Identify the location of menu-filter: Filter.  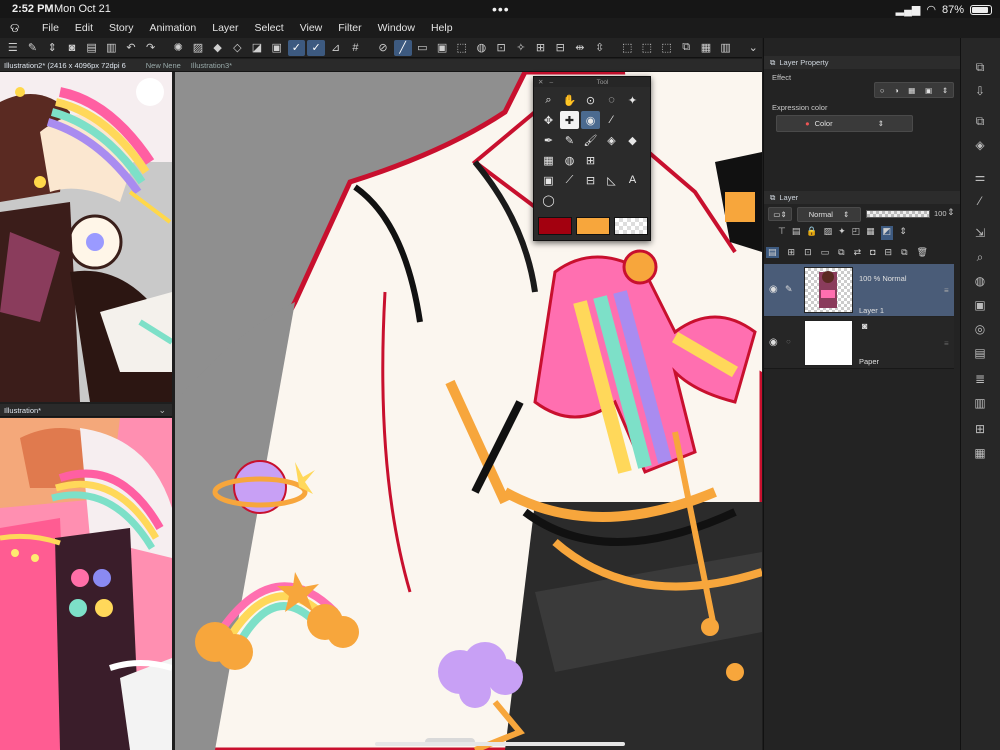
(349, 28).